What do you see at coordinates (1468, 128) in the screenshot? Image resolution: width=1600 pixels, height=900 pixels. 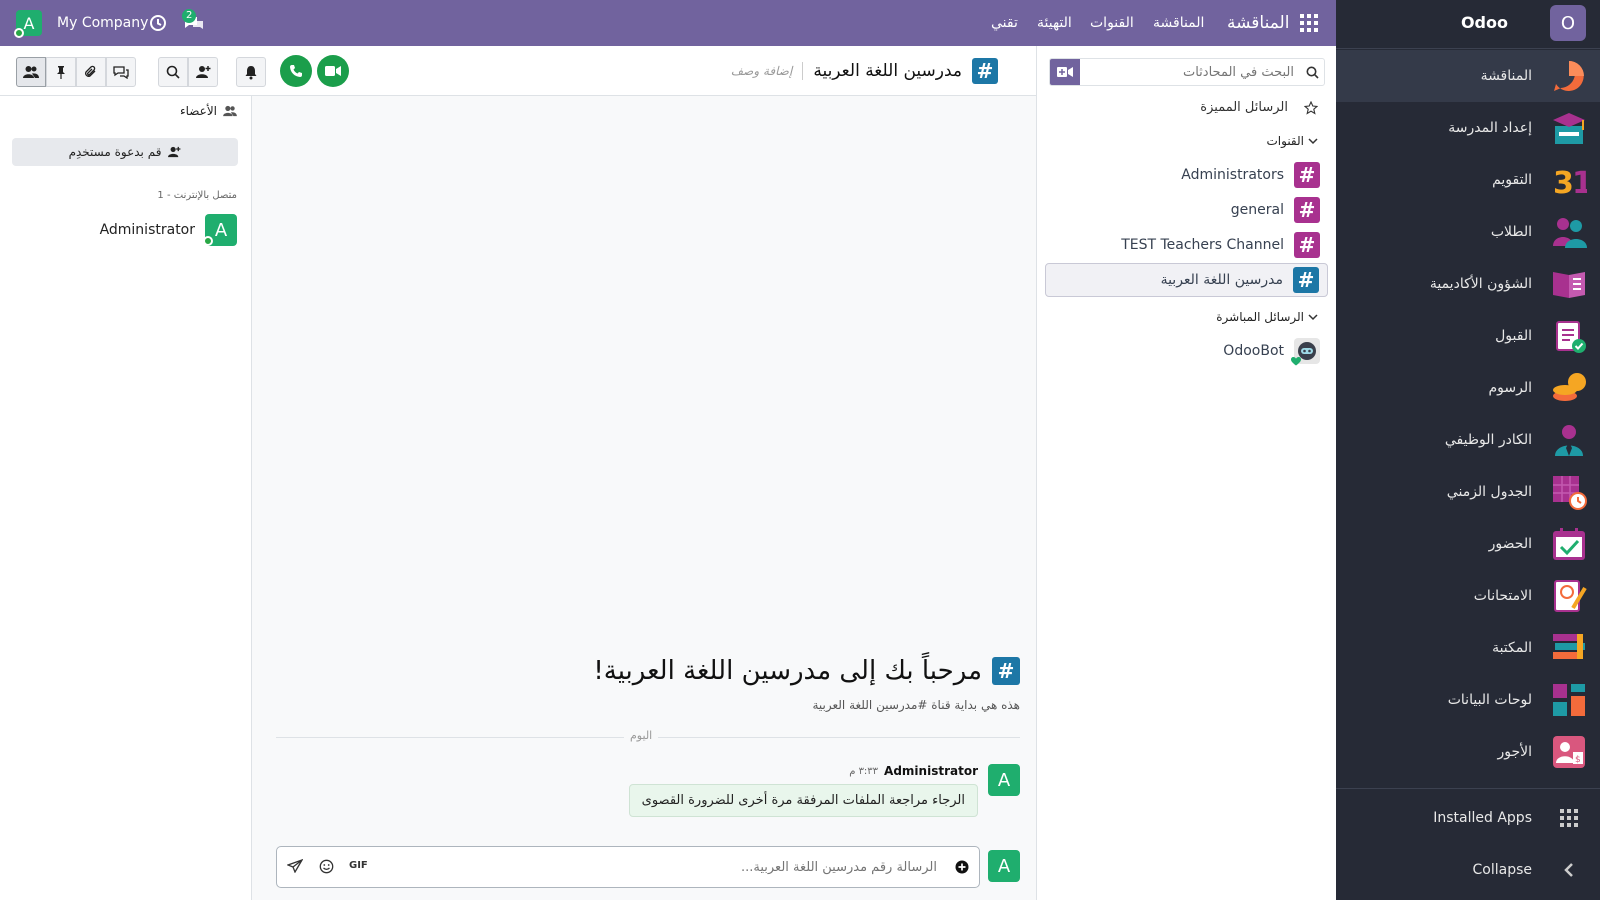 I see `sidebar-item-school-setup: إعداد المدرسة` at bounding box center [1468, 128].